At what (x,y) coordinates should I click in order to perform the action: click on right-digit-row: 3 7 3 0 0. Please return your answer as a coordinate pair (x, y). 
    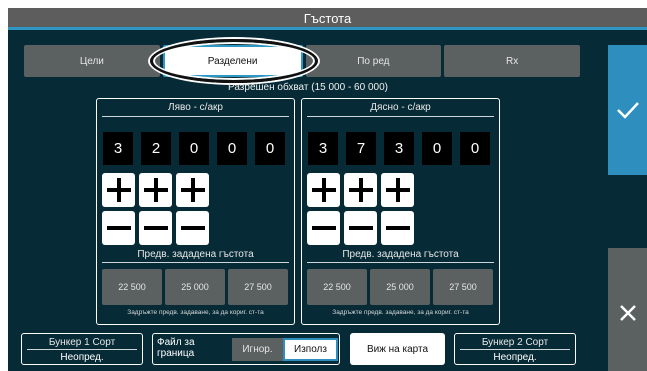
    Looking at the image, I should click on (401, 148).